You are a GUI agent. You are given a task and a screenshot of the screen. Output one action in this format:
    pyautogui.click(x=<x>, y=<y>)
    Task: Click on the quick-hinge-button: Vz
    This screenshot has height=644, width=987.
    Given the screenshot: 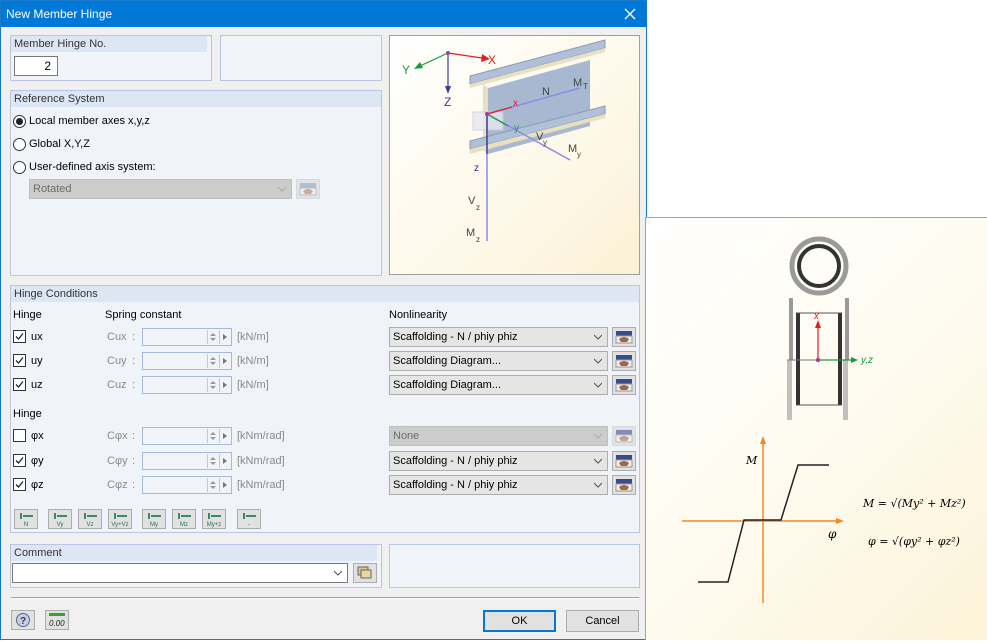 What is the action you would take?
    pyautogui.click(x=90, y=519)
    